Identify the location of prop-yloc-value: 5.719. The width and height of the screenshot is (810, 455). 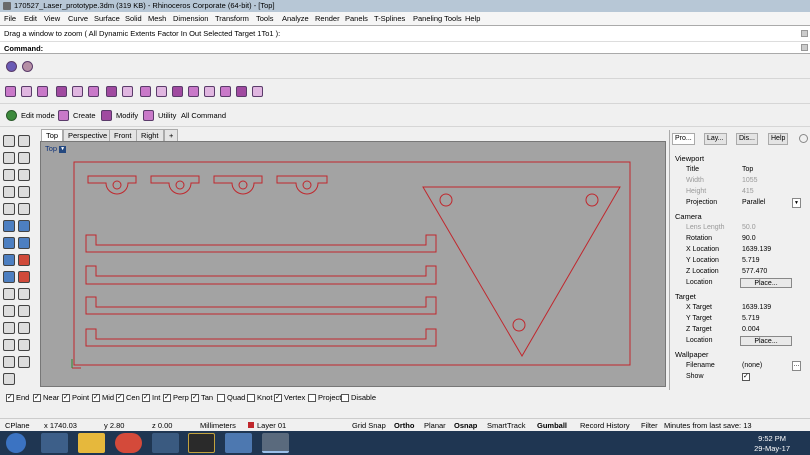
(751, 260).